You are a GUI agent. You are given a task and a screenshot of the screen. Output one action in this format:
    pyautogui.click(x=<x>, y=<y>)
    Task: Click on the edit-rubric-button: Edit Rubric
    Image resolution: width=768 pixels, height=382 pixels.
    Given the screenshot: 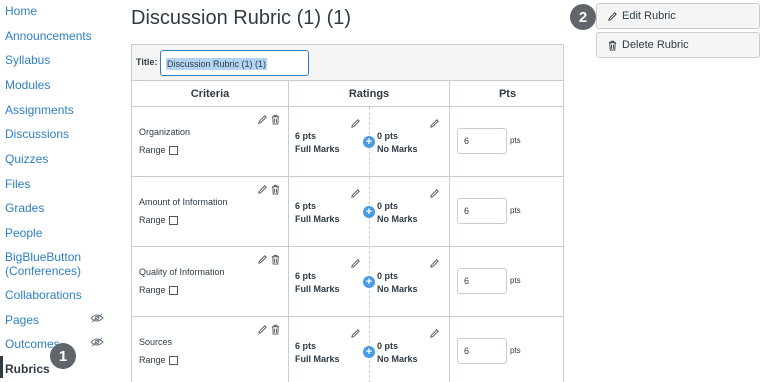 What is the action you would take?
    pyautogui.click(x=678, y=16)
    